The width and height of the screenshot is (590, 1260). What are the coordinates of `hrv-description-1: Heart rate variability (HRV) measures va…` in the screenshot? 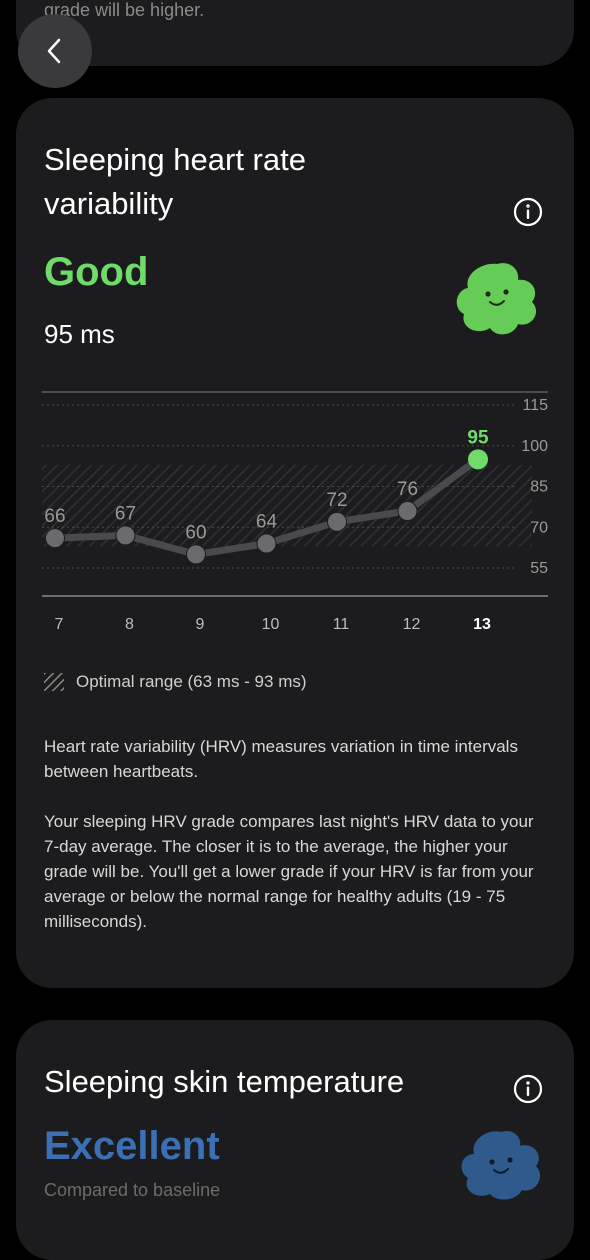 It's located at (281, 759).